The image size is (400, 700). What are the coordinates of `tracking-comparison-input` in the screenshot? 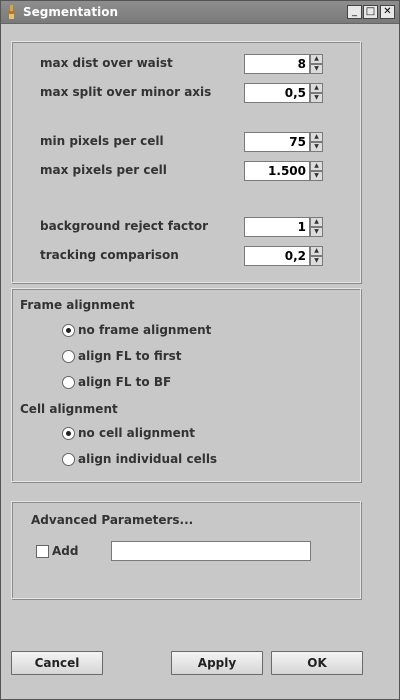 It's located at (277, 256).